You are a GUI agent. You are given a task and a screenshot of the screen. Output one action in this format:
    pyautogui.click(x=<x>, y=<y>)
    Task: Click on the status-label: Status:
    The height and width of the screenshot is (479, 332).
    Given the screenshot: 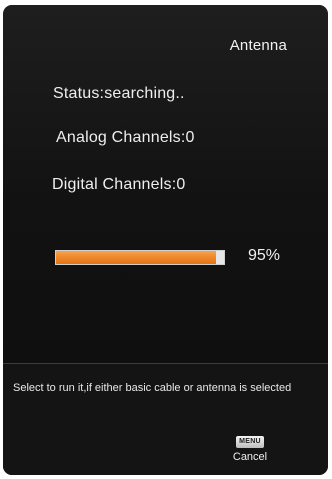 What is the action you would take?
    pyautogui.click(x=79, y=93)
    